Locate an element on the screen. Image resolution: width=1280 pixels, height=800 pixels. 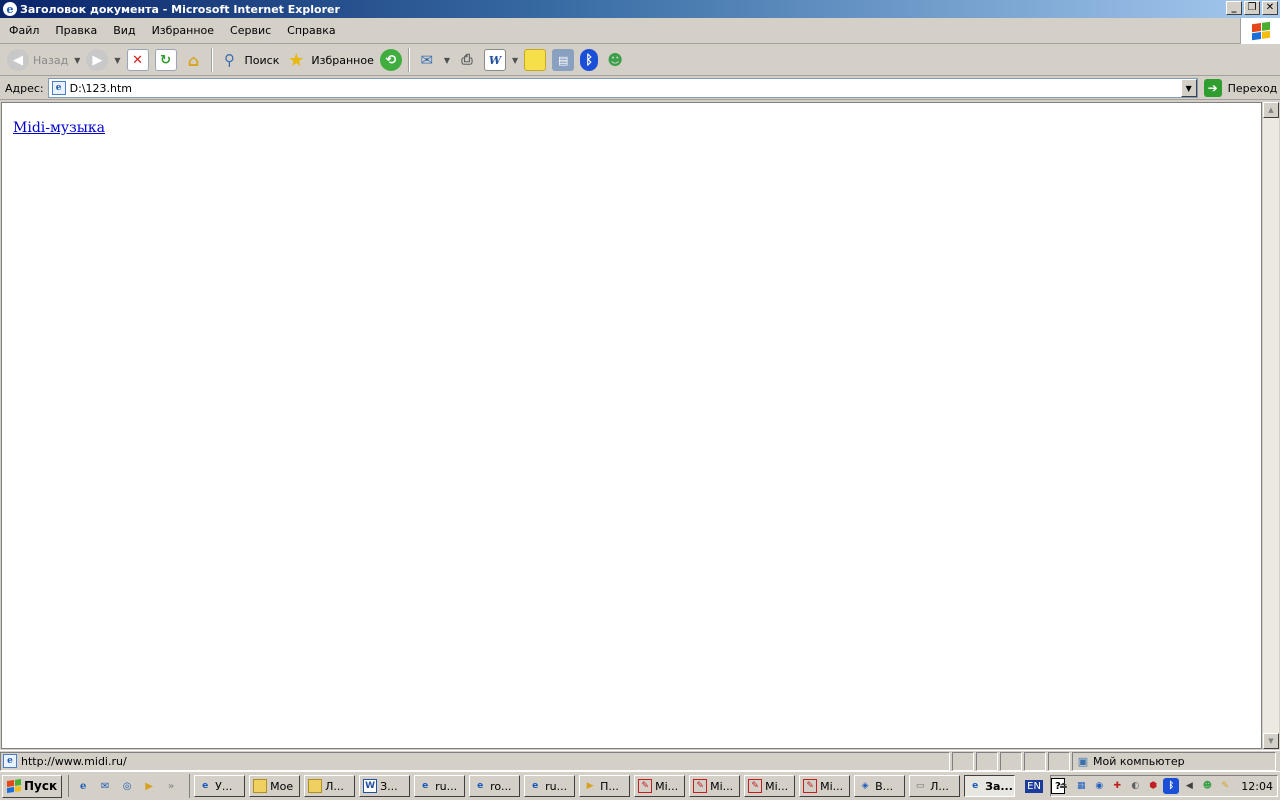
scroll-down-icon: ▼ is located at coordinates (1271, 741).